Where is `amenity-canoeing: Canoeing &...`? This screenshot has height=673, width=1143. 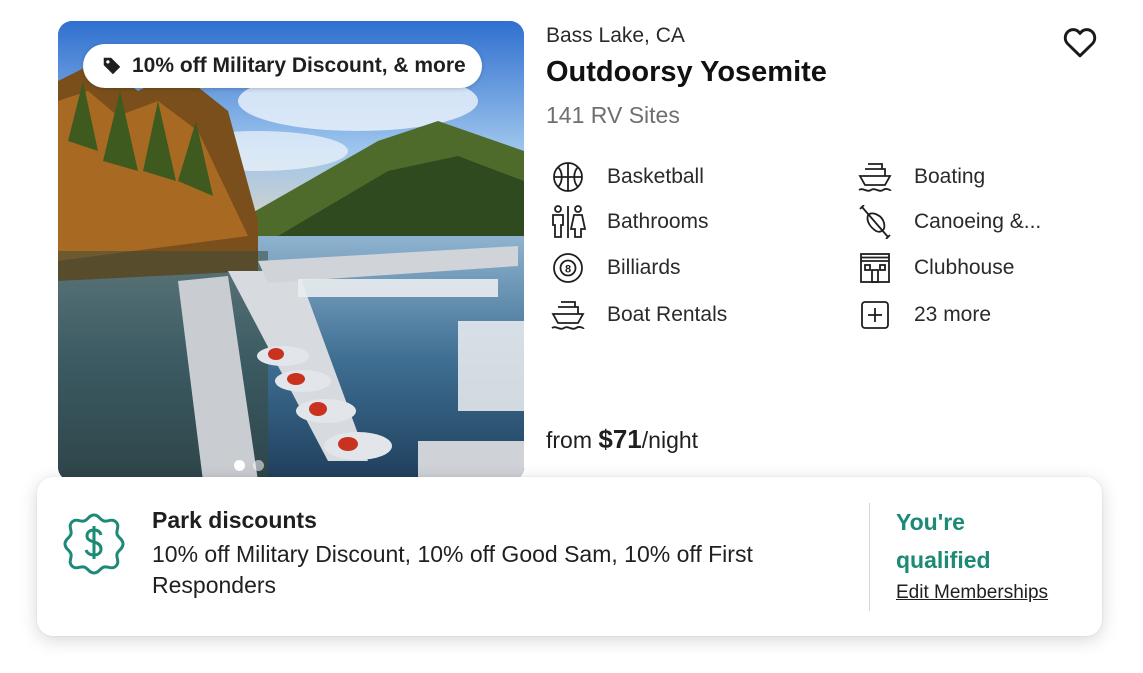 amenity-canoeing: Canoeing &... is located at coordinates (949, 222).